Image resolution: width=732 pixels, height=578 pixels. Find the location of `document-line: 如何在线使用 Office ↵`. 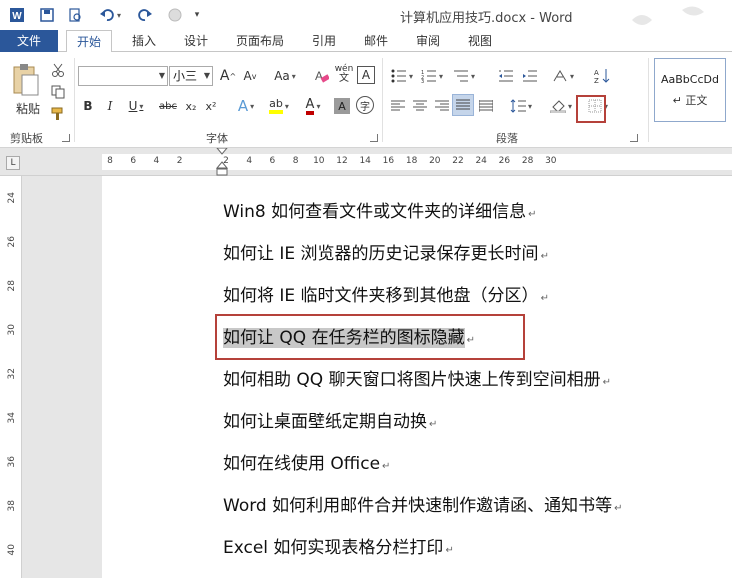

document-line: 如何在线使用 Office ↵ is located at coordinates (306, 465).